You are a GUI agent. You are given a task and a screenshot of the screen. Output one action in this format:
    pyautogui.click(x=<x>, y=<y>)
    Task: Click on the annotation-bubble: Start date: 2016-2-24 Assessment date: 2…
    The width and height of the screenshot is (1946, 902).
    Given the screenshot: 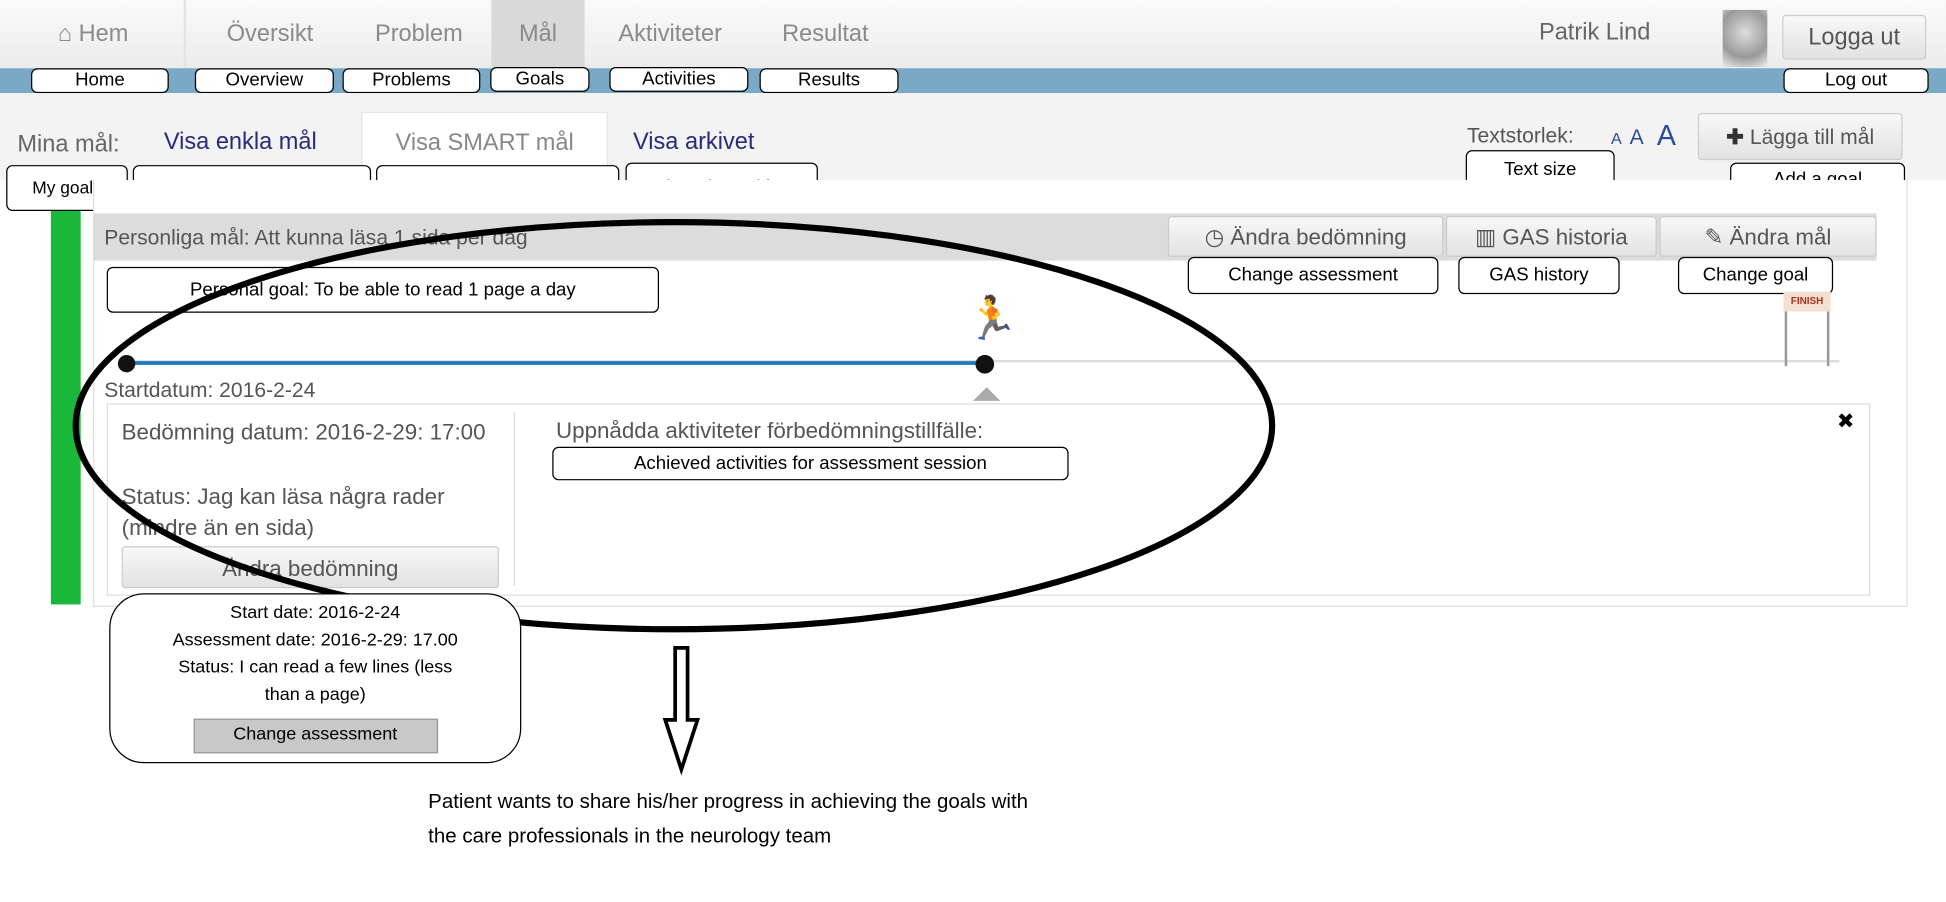 What is the action you would take?
    pyautogui.click(x=315, y=678)
    